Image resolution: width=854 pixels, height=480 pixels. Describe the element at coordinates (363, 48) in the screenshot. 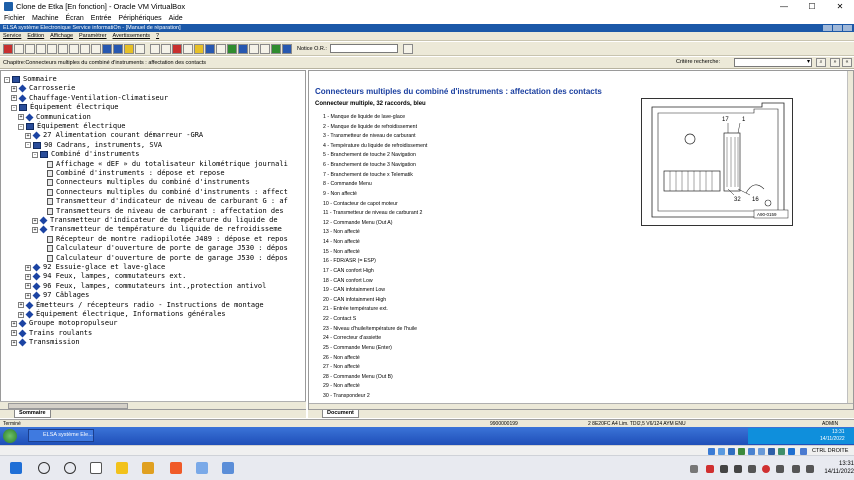

I see `notice-input` at that location.